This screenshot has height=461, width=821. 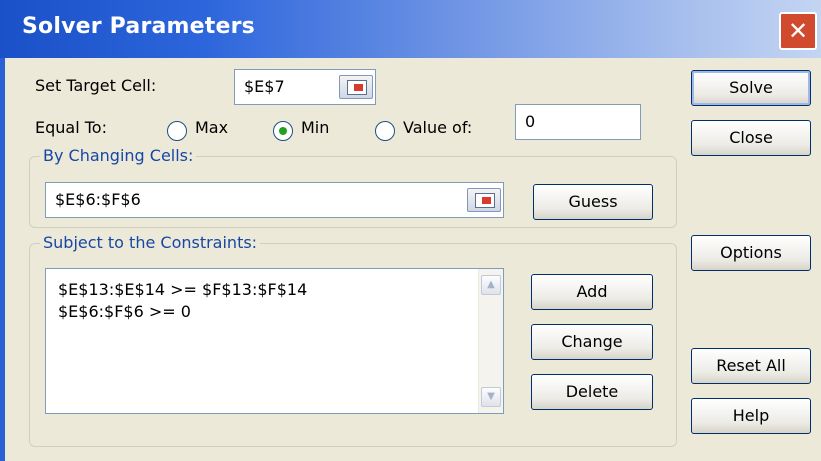 I want to click on title-bar: Solver Parameters ✕, so click(x=410, y=29).